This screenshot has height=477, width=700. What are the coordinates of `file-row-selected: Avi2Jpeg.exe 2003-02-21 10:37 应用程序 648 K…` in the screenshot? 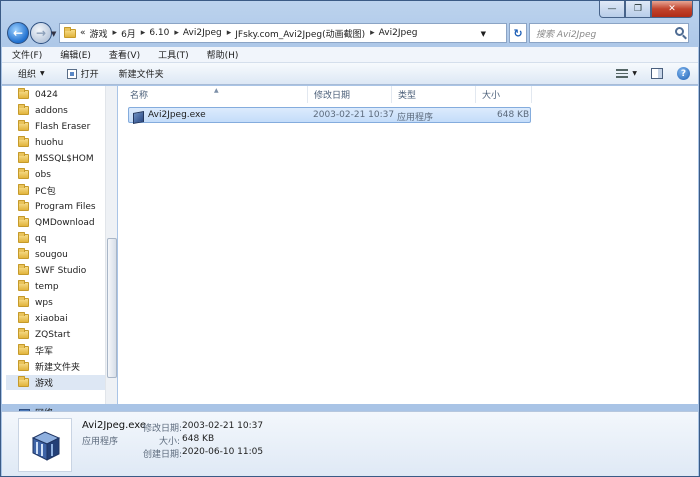 It's located at (329, 115).